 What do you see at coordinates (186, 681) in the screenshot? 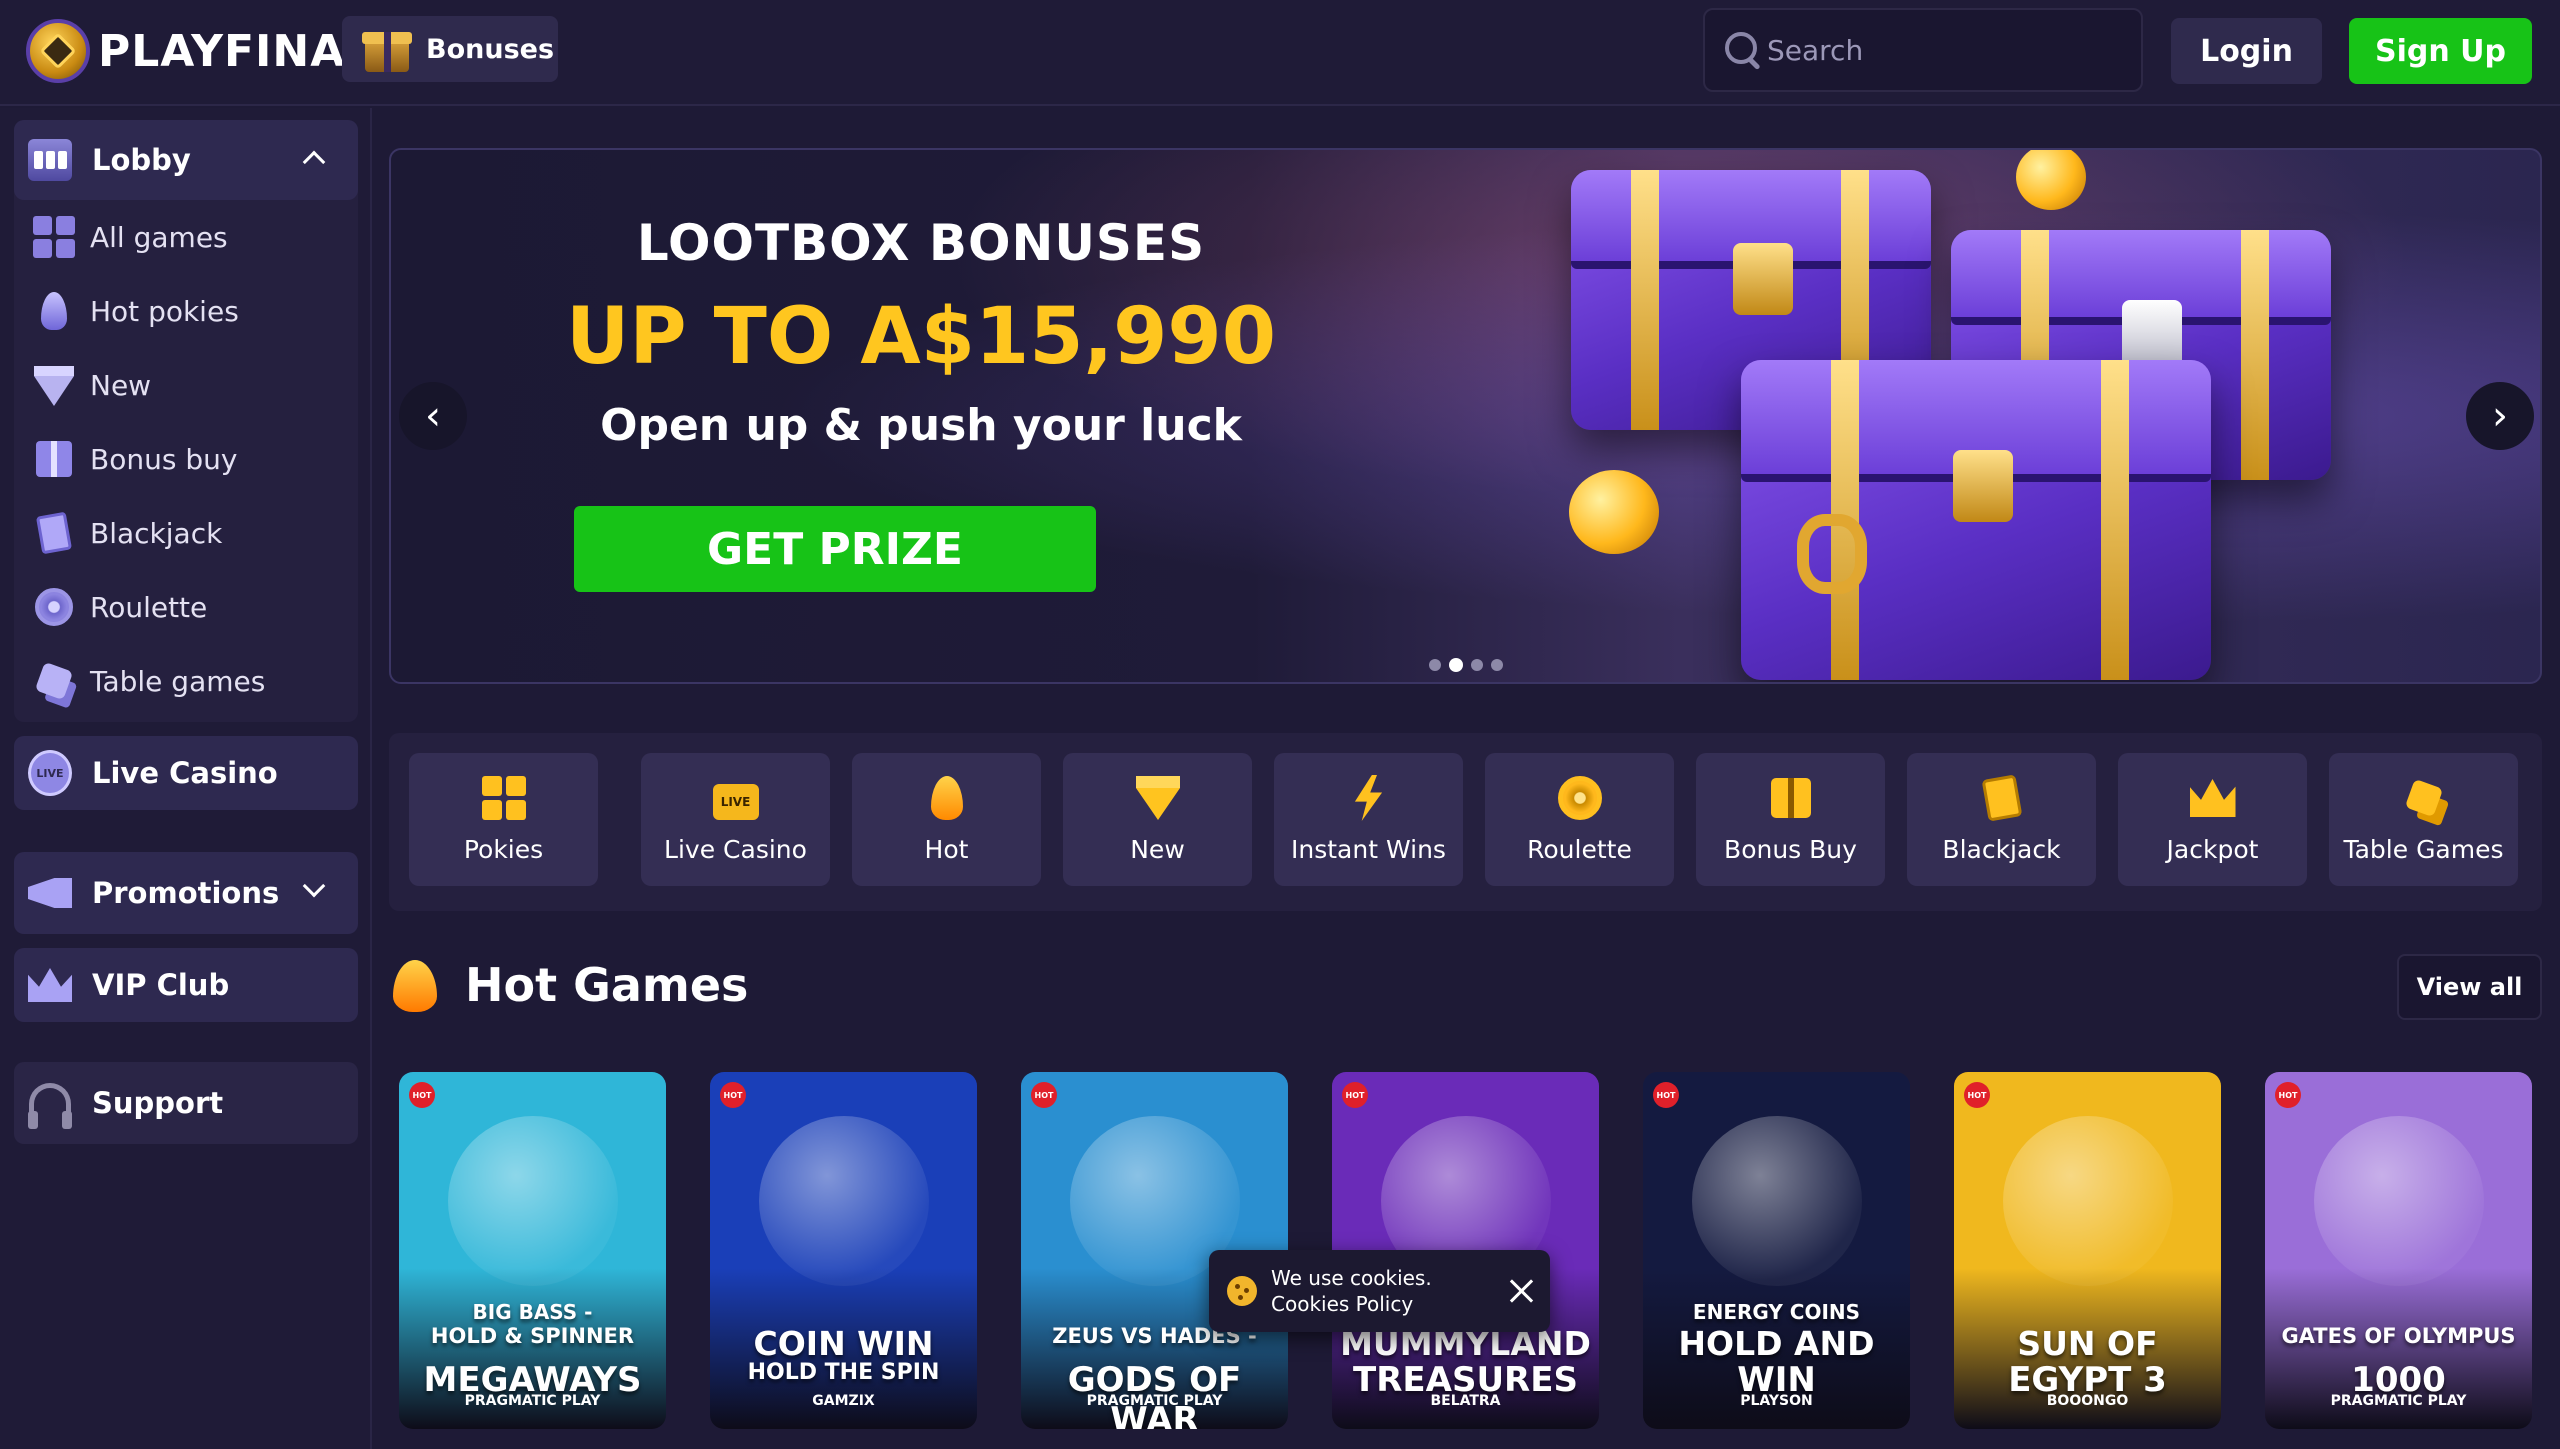
I see `sidebar-item-table-games: Table games` at bounding box center [186, 681].